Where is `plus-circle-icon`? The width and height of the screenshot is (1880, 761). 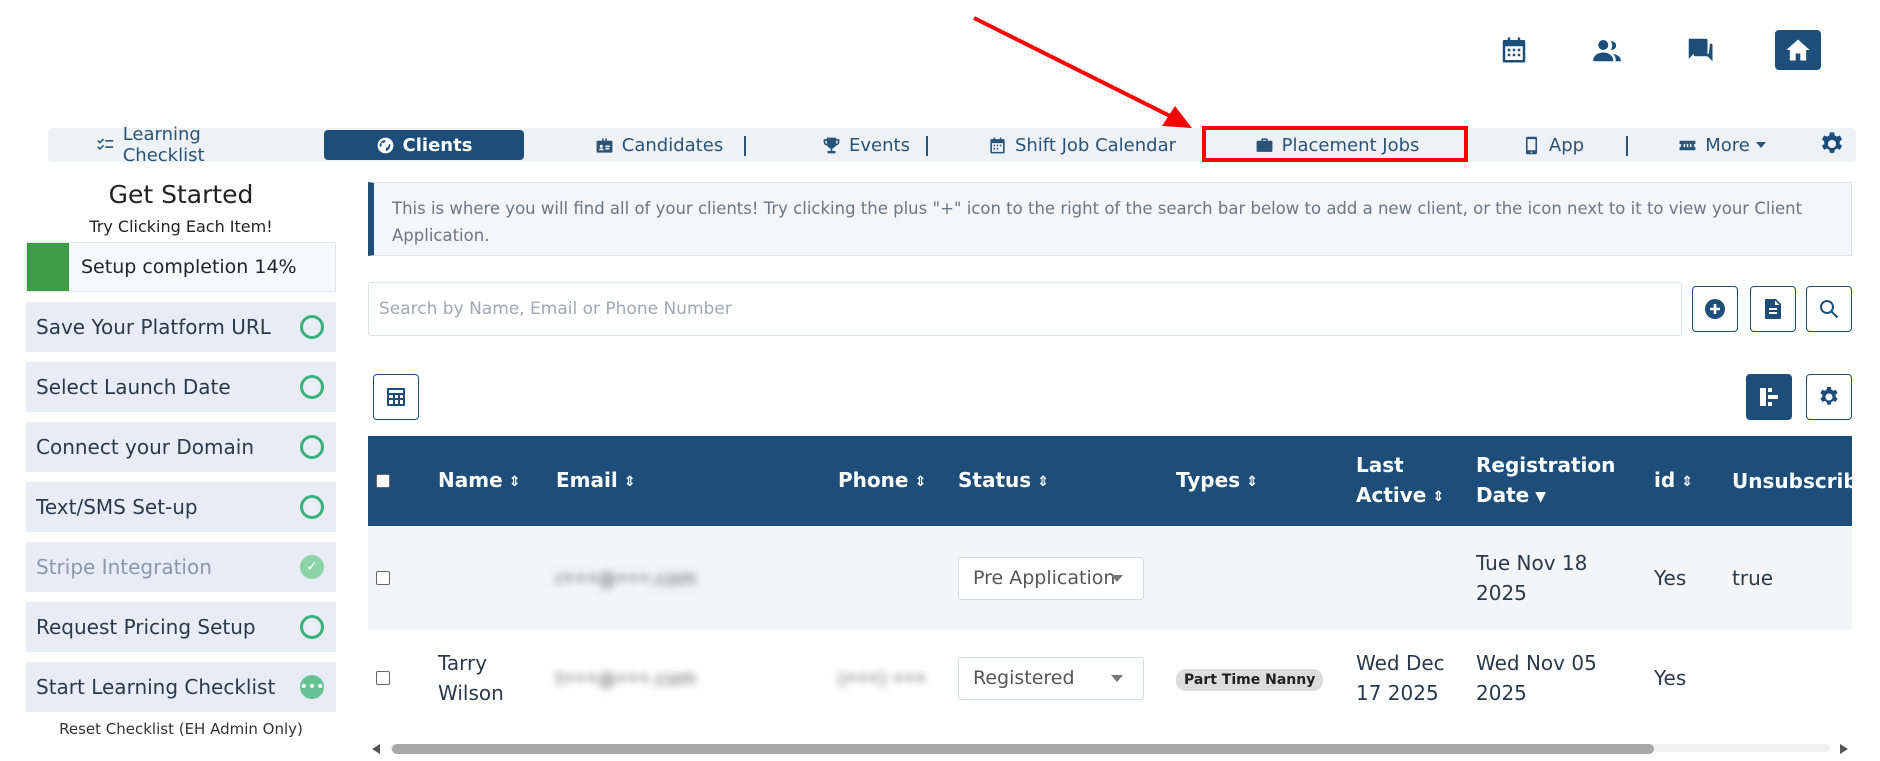
plus-circle-icon is located at coordinates (1715, 309).